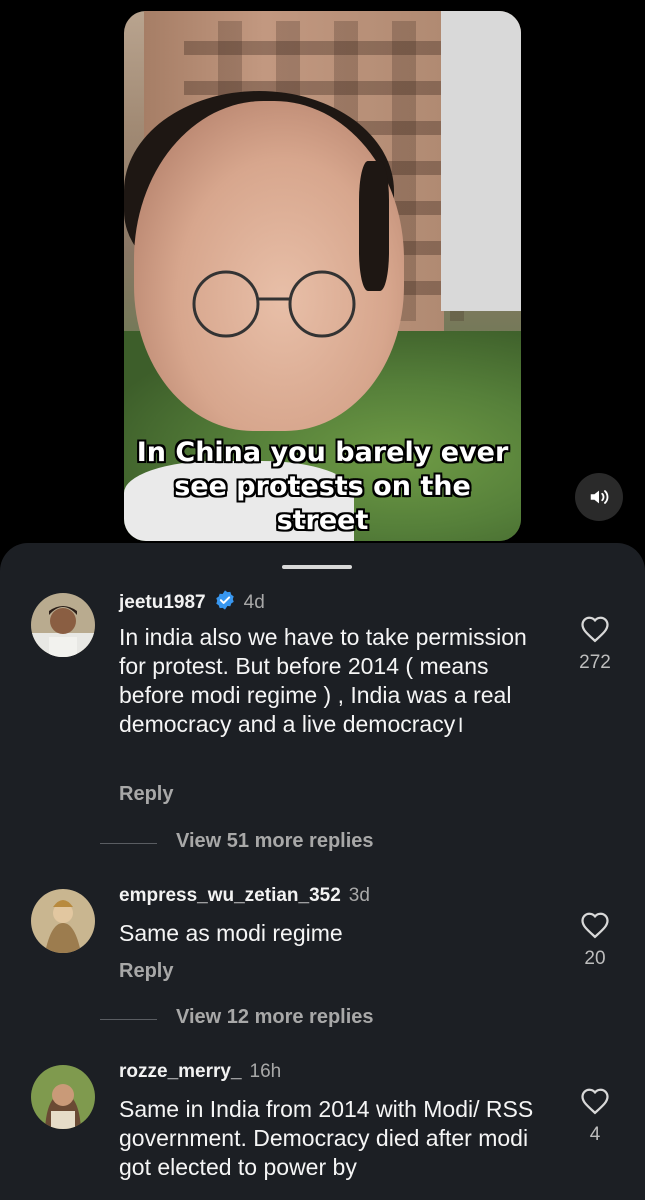 Image resolution: width=645 pixels, height=1200 pixels. I want to click on video-caption-line-2: see protests on the, so click(322, 486).